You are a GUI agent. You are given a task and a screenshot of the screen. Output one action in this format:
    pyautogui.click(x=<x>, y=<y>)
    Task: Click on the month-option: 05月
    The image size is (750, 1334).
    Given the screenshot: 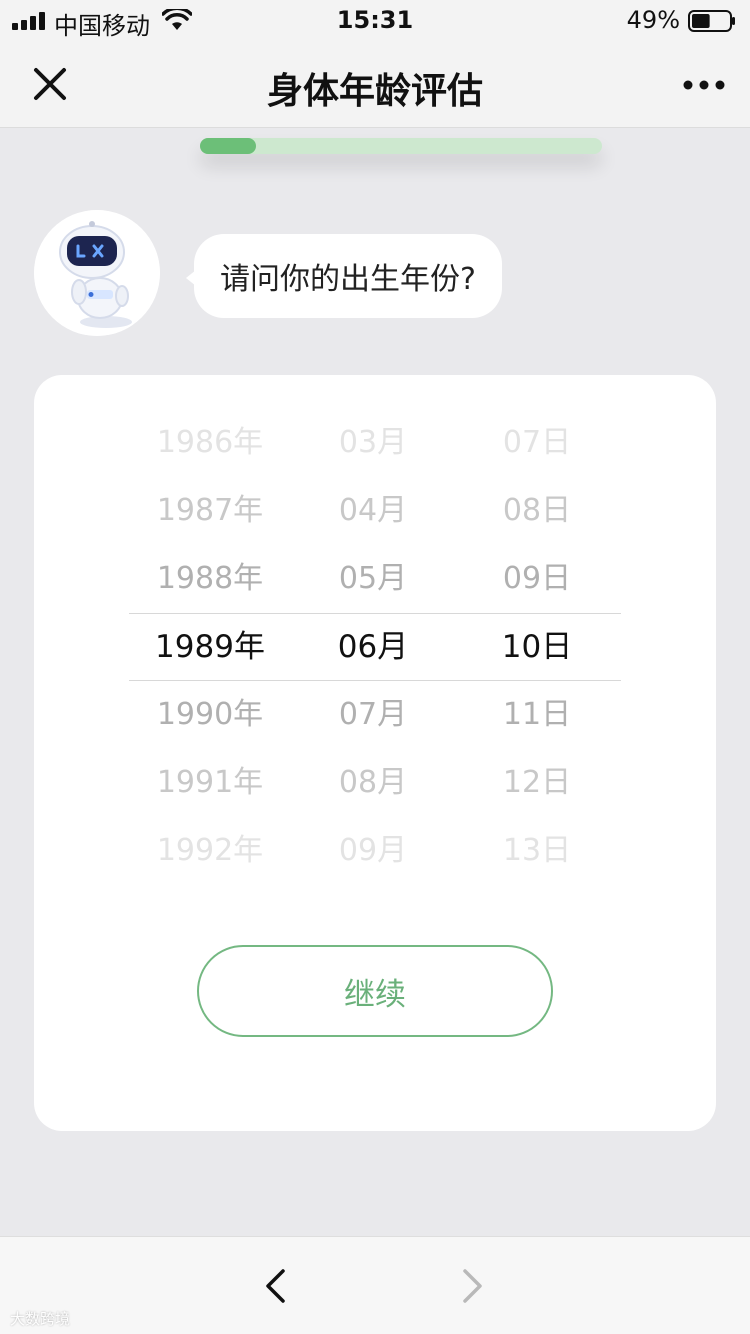 What is the action you would take?
    pyautogui.click(x=373, y=575)
    